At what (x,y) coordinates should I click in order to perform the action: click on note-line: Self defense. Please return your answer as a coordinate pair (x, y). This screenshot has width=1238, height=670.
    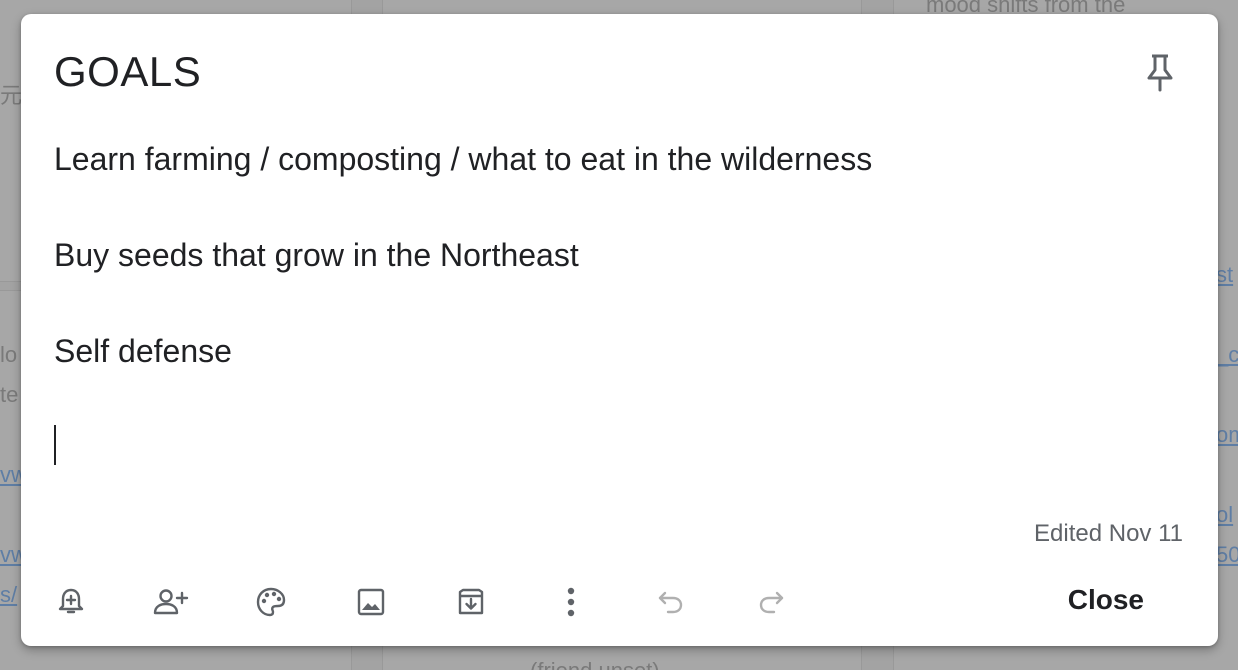
    Looking at the image, I should click on (463, 380).